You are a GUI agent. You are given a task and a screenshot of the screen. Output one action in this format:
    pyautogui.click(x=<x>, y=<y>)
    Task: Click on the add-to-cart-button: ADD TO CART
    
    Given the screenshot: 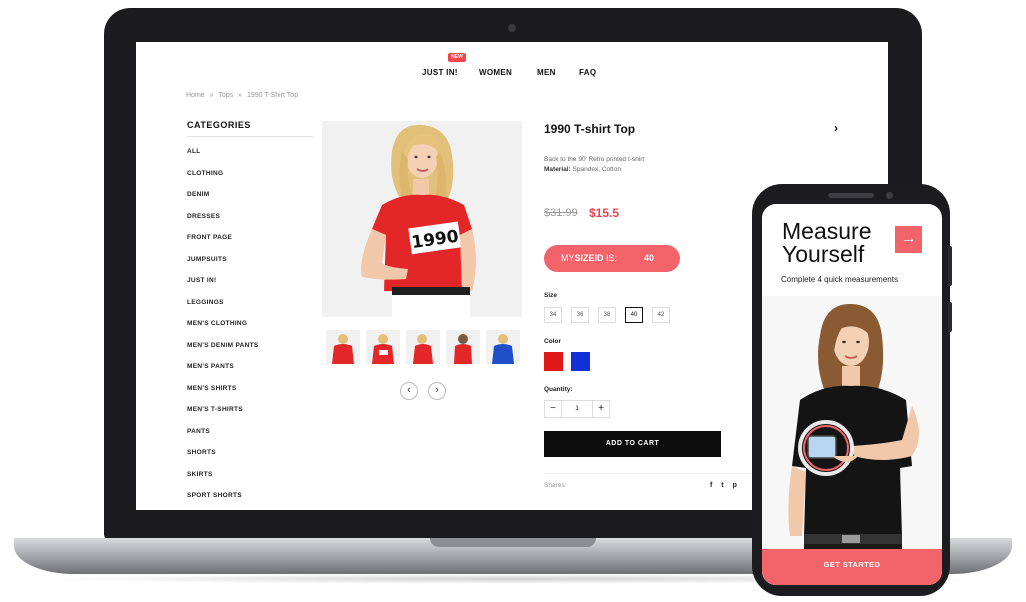 What is the action you would take?
    pyautogui.click(x=632, y=444)
    